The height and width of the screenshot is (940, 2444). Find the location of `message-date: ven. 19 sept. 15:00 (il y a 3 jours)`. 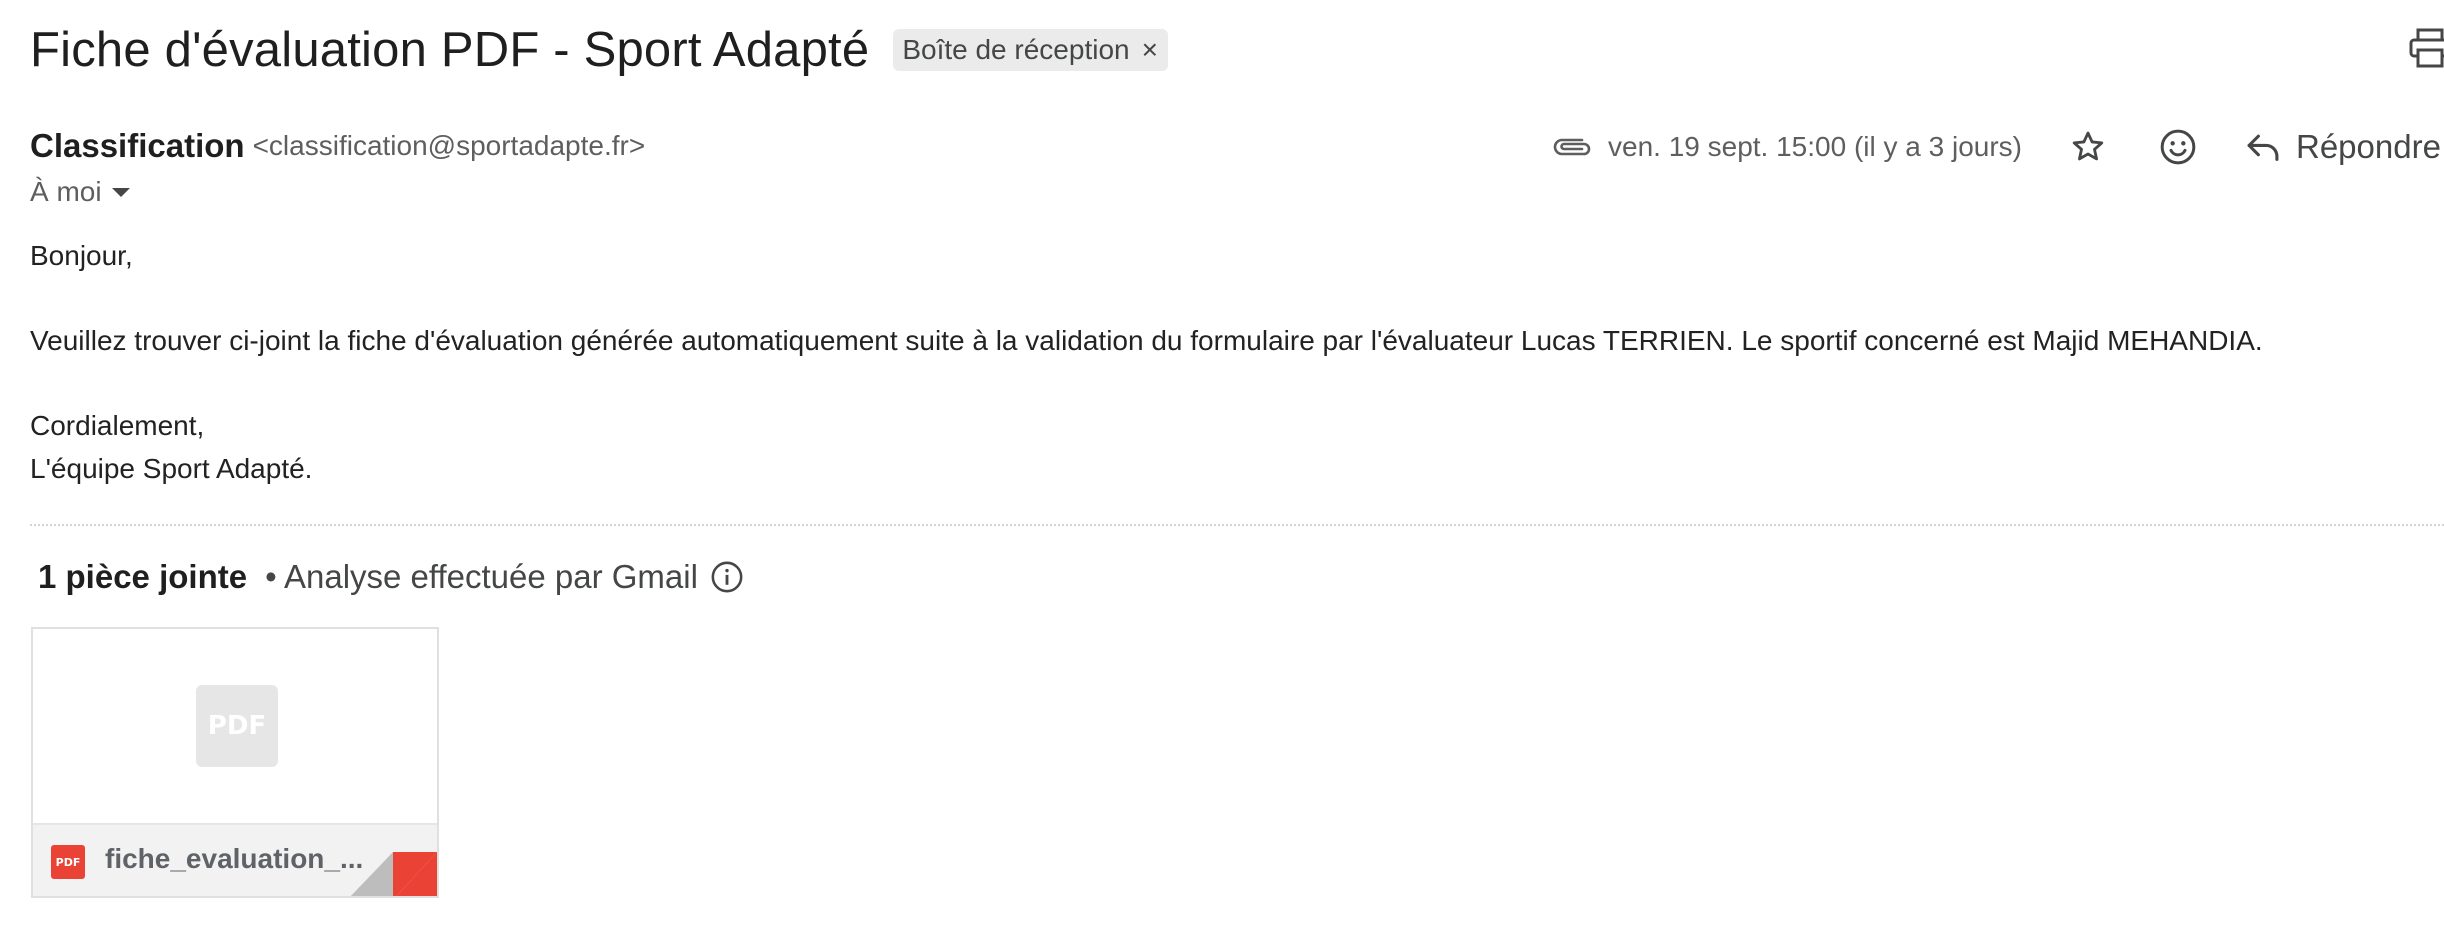

message-date: ven. 19 sept. 15:00 (il y a 3 jours) is located at coordinates (1815, 146).